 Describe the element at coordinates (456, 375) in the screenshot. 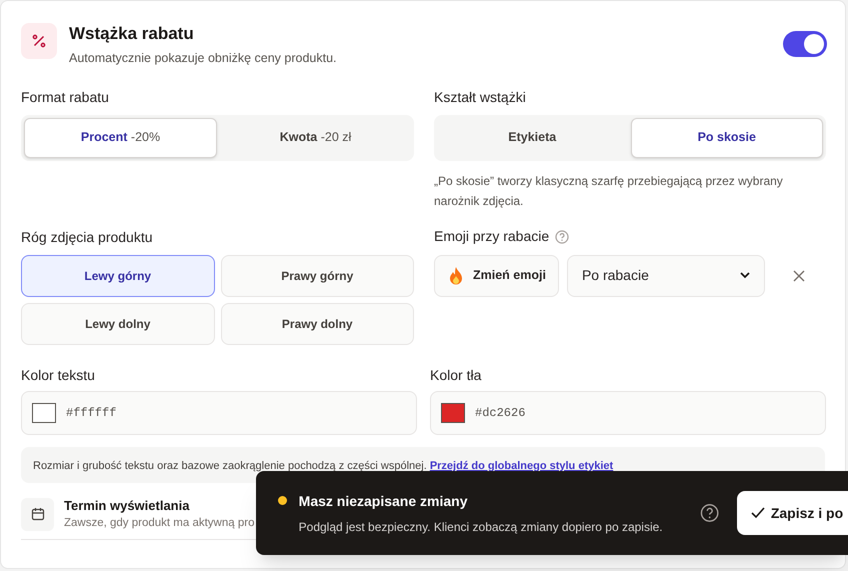

I see `field-label: Kolor tła` at that location.